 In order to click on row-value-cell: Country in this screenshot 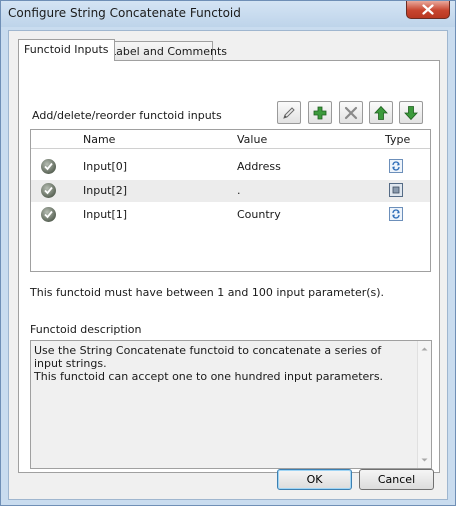, I will do `click(259, 214)`.